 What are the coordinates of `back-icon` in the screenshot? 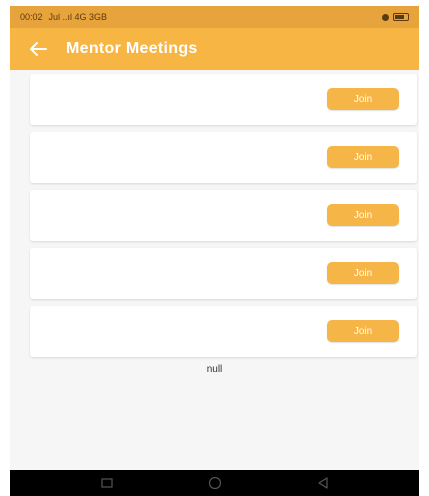 It's located at (323, 483).